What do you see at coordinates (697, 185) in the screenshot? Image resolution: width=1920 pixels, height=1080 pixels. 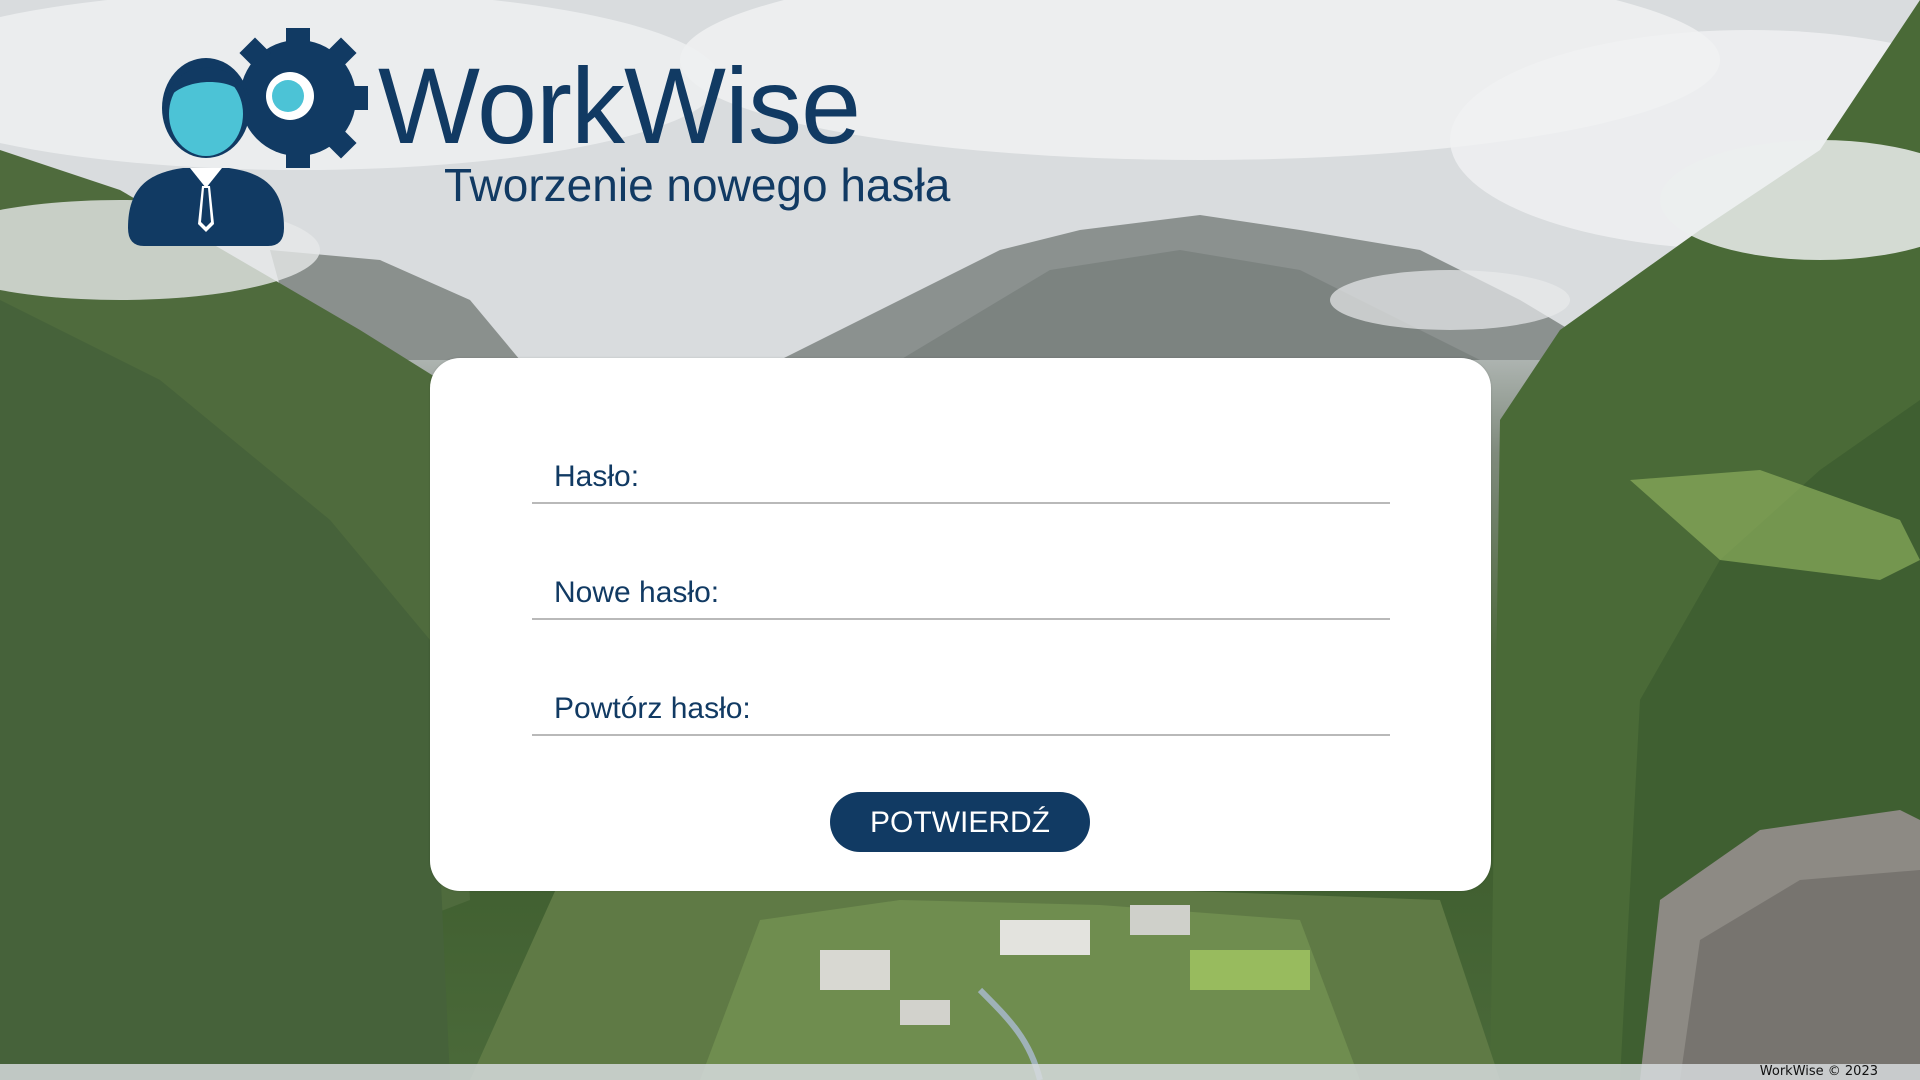 I see `page-subtitle: Tworzenie nowego hasła` at bounding box center [697, 185].